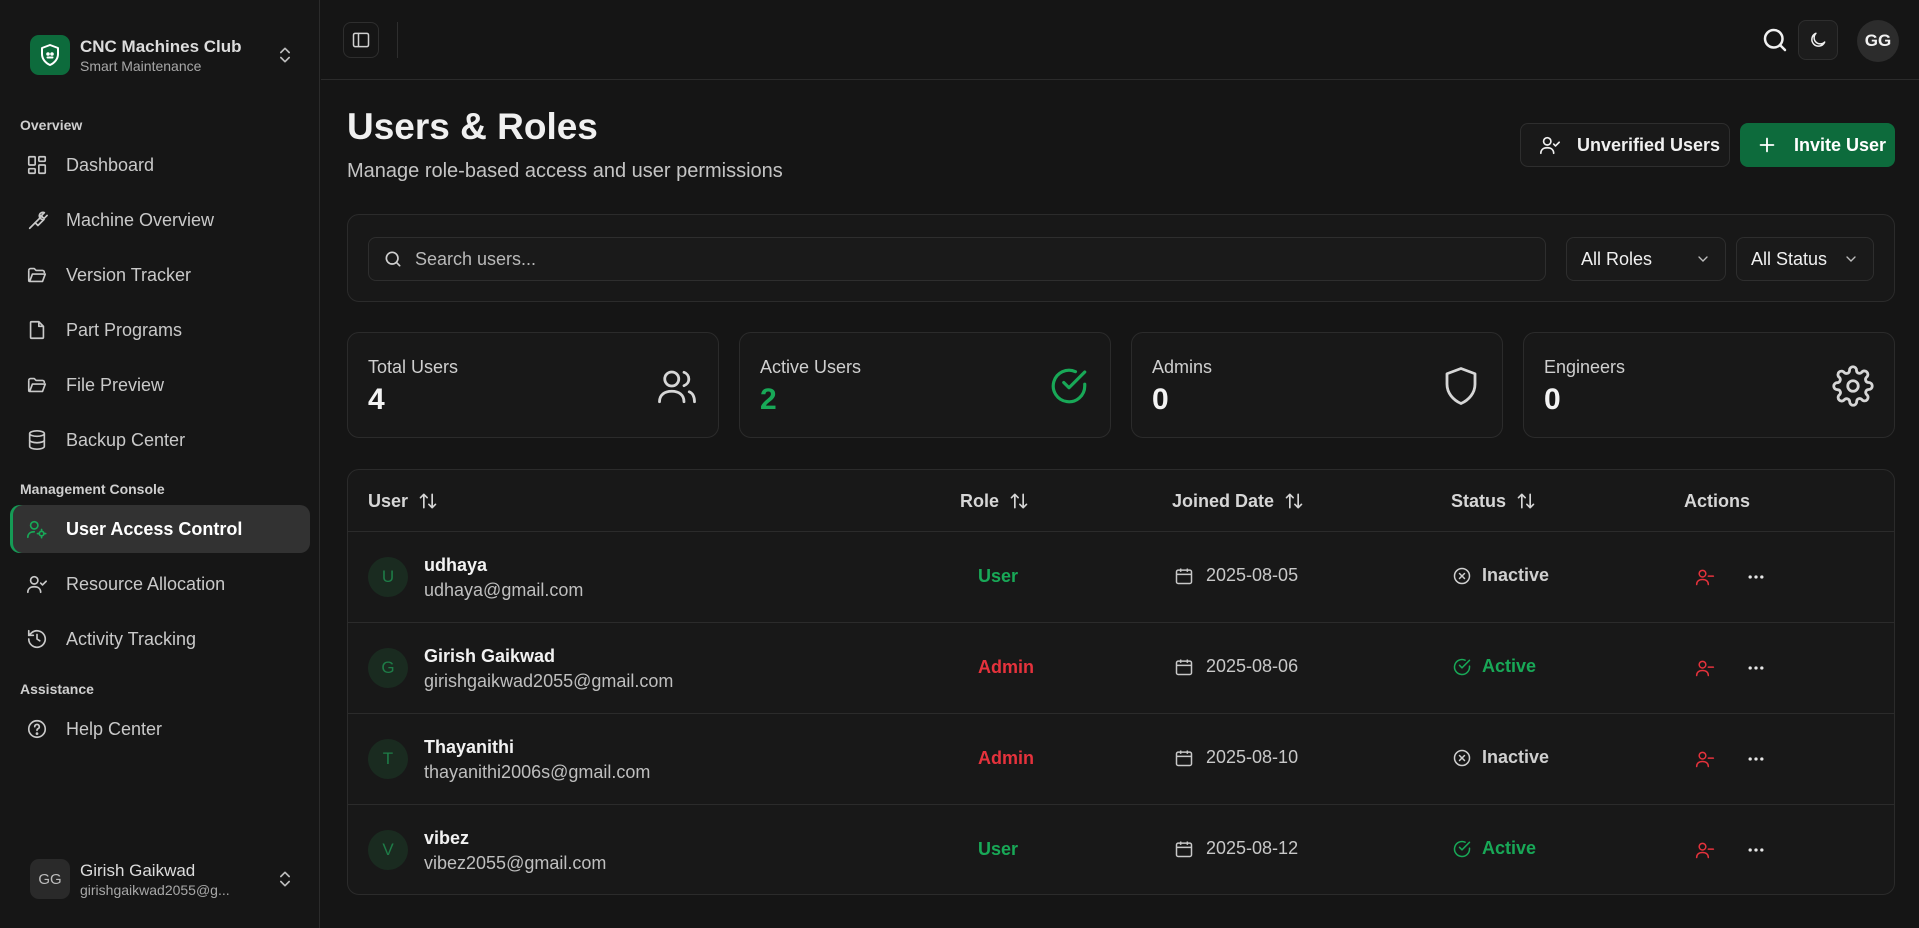 Image resolution: width=1919 pixels, height=928 pixels. I want to click on sidebar-item-label: Activity Tracking, so click(131, 638).